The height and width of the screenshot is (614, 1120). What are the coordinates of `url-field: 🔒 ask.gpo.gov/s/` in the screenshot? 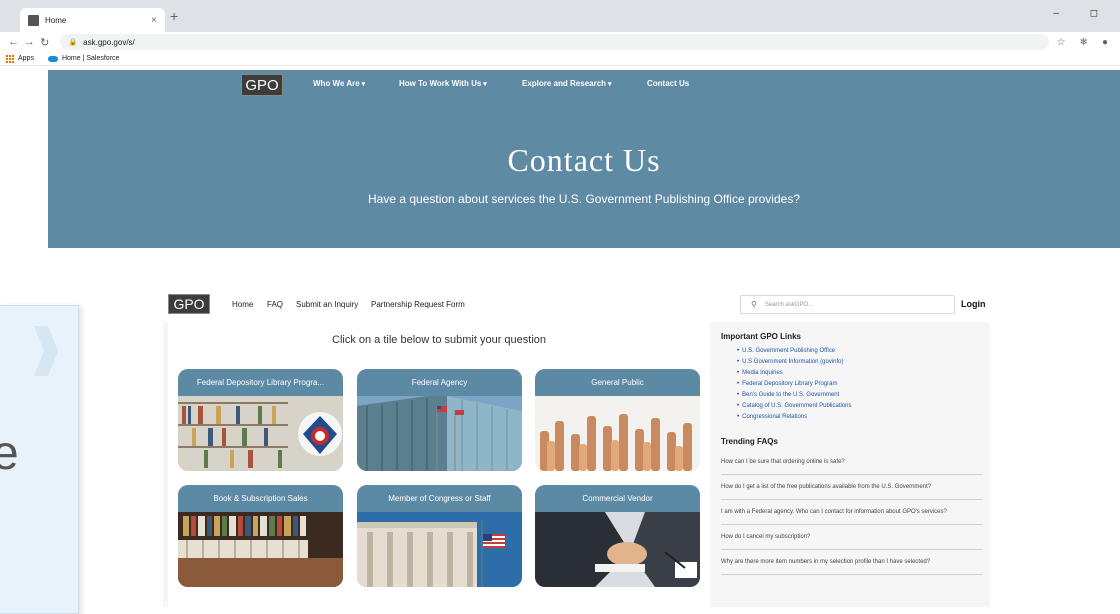 It's located at (554, 42).